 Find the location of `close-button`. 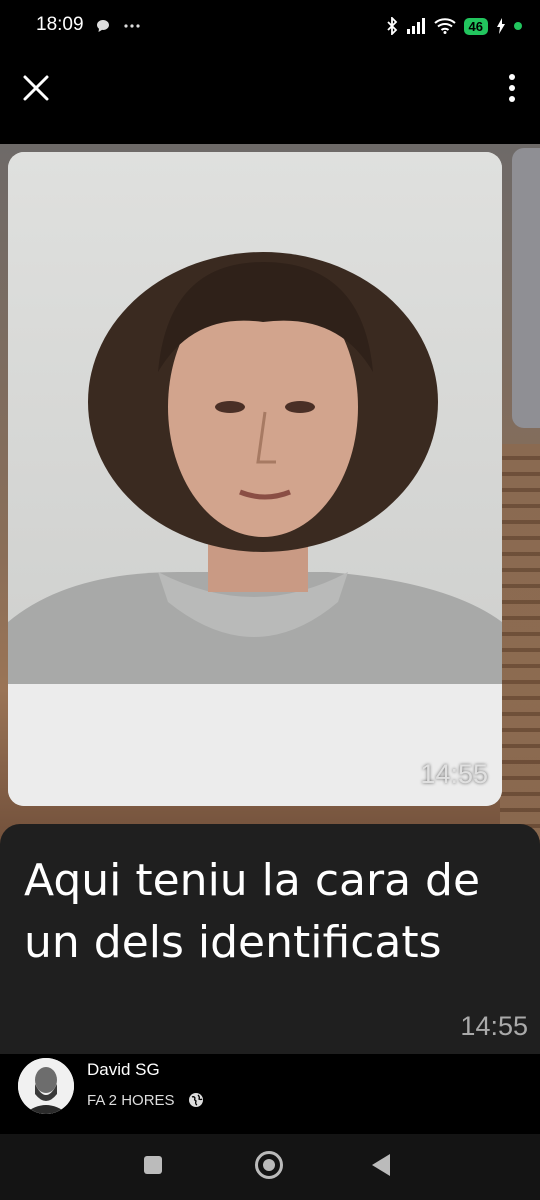

close-button is located at coordinates (36, 88).